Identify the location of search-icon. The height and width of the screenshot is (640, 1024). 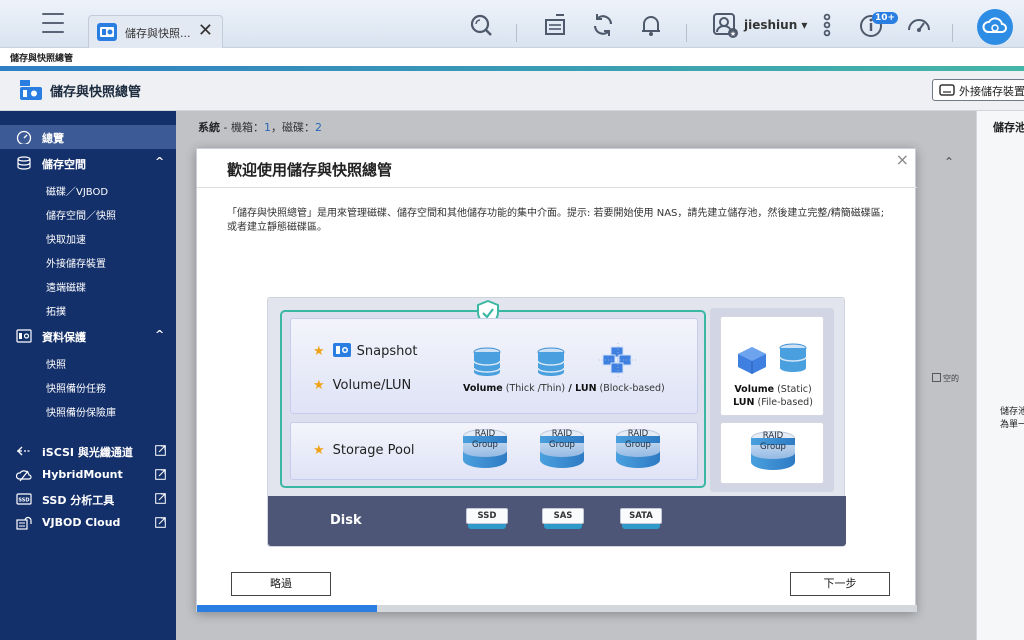
(481, 25).